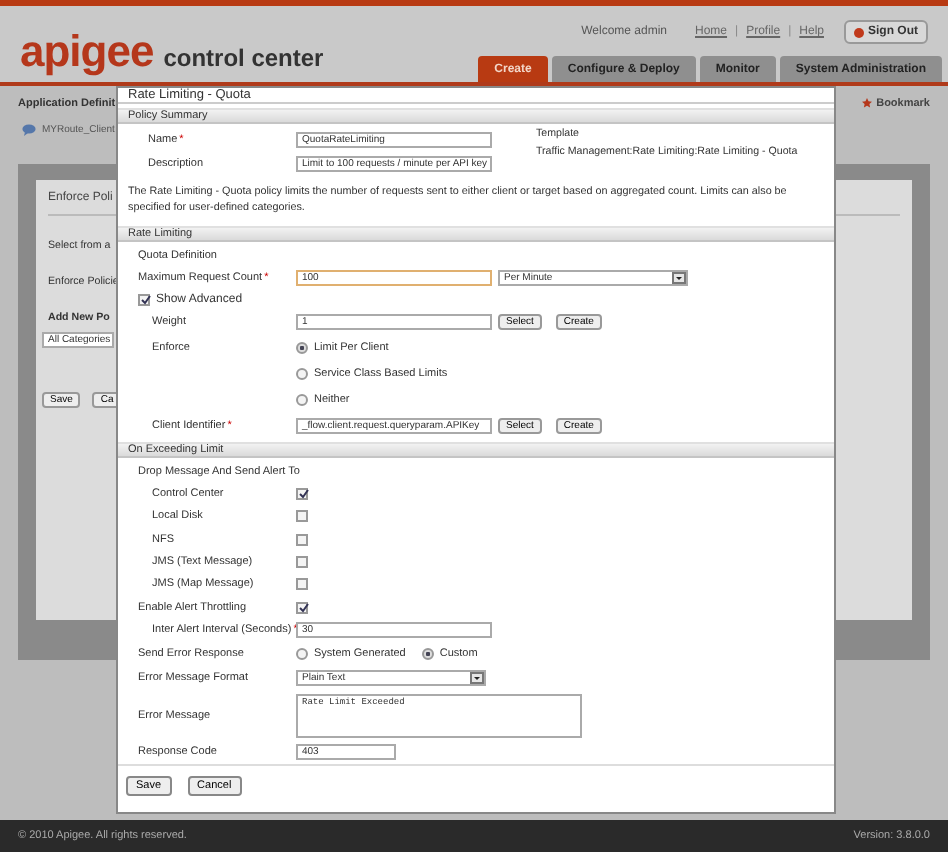 Image resolution: width=948 pixels, height=852 pixels. What do you see at coordinates (859, 32) in the screenshot?
I see `power-icon` at bounding box center [859, 32].